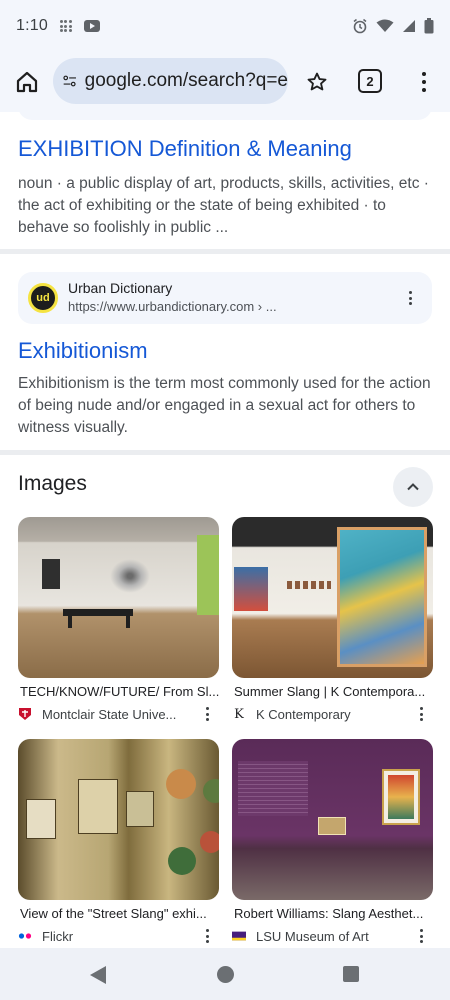 Image resolution: width=450 pixels, height=1000 pixels. I want to click on bookmark-button, so click(317, 82).